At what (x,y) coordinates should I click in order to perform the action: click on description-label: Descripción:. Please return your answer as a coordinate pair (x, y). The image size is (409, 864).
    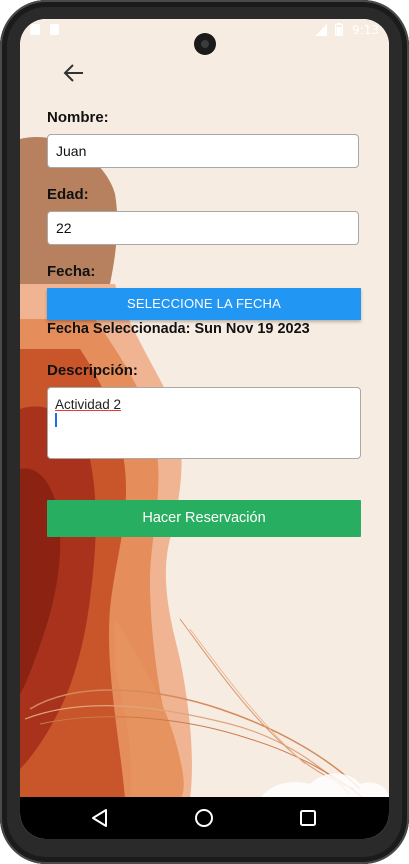
    Looking at the image, I should click on (92, 370).